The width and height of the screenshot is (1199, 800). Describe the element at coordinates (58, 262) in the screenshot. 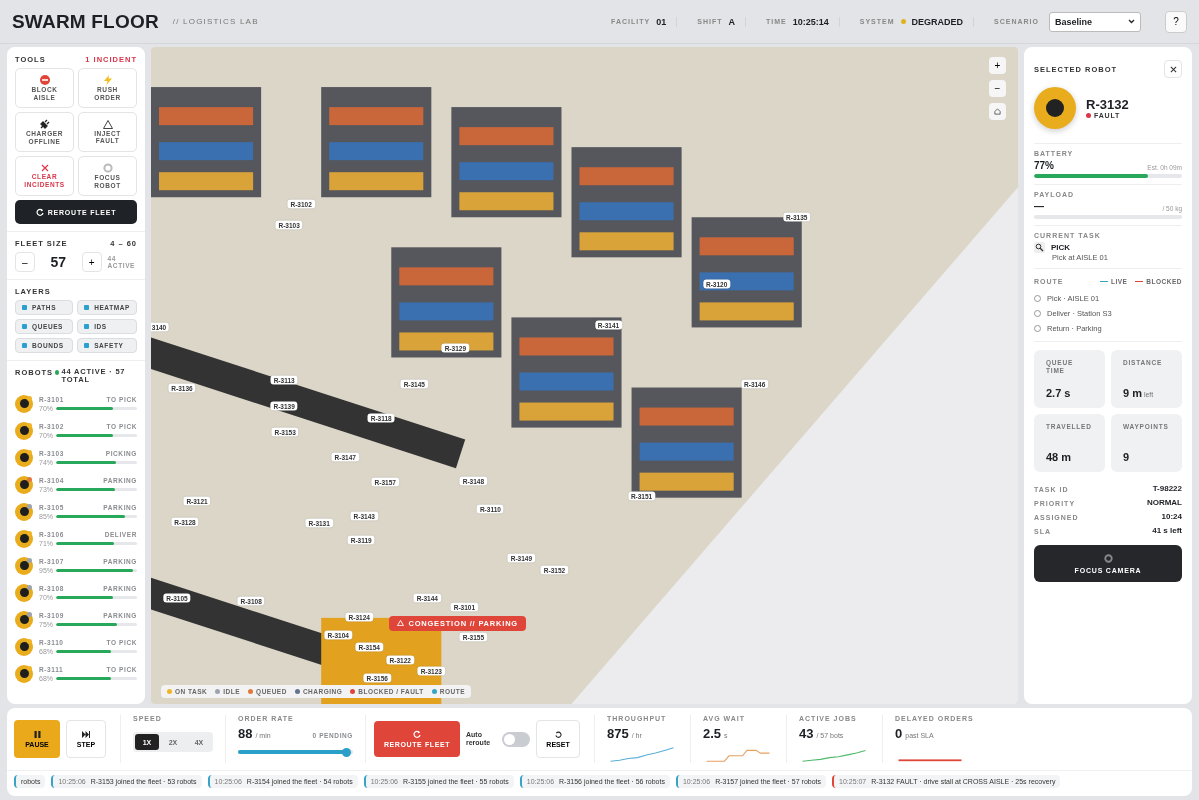

I see `fleet-size-value: 57` at that location.